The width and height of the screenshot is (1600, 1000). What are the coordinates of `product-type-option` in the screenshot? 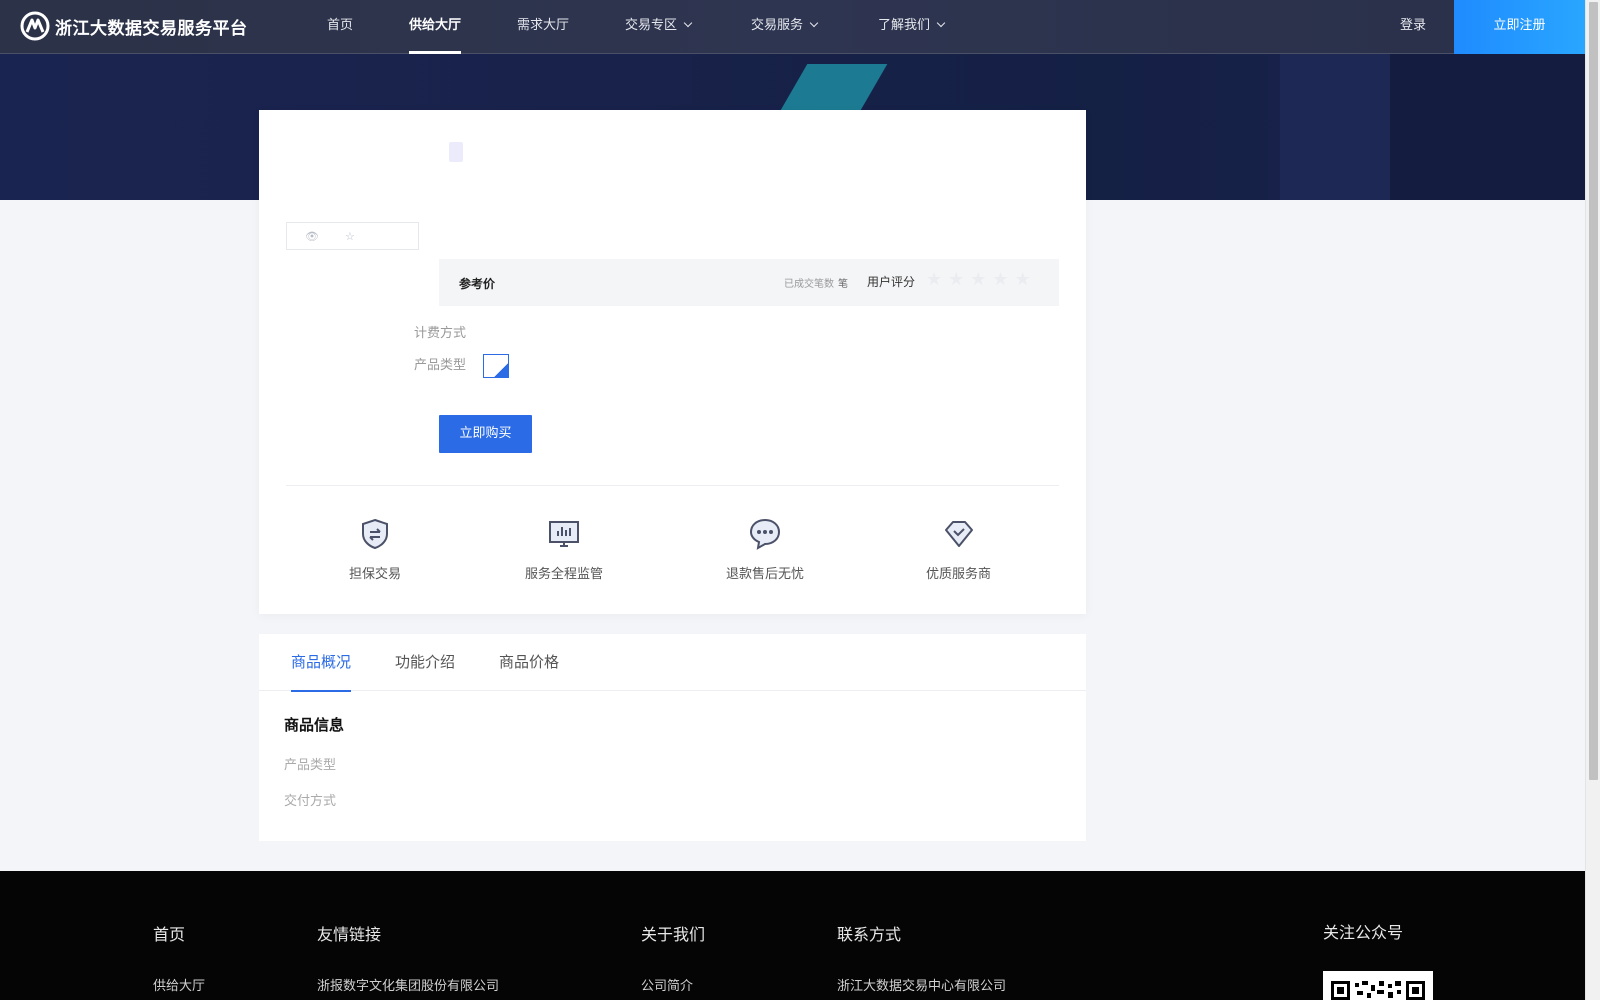 It's located at (496, 366).